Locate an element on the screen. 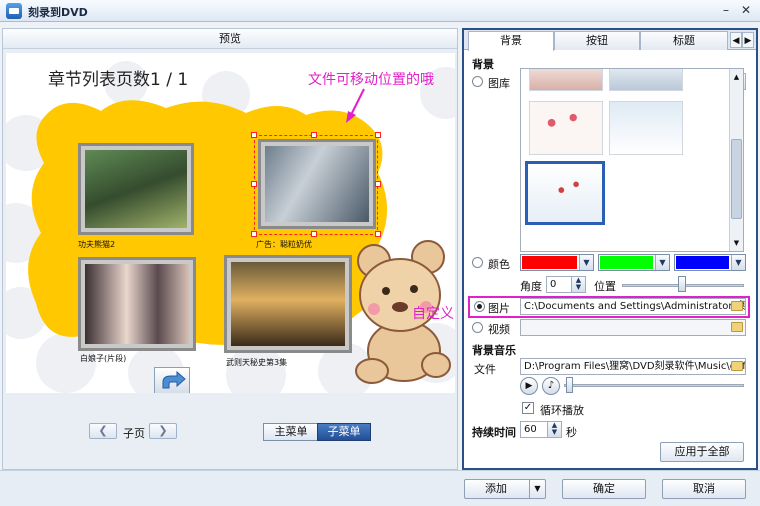 Image resolution: width=760 pixels, height=506 pixels. music-progress-slider is located at coordinates (654, 385).